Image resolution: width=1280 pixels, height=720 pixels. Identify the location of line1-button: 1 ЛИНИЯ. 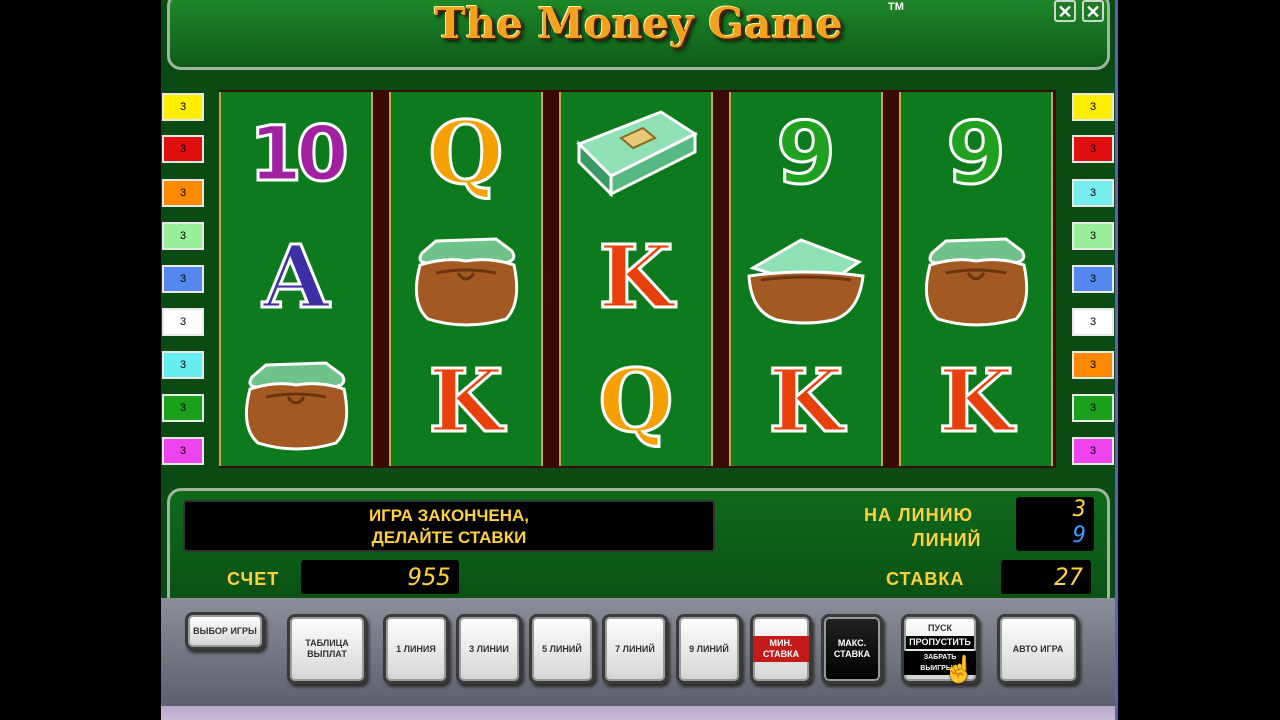
(416, 649).